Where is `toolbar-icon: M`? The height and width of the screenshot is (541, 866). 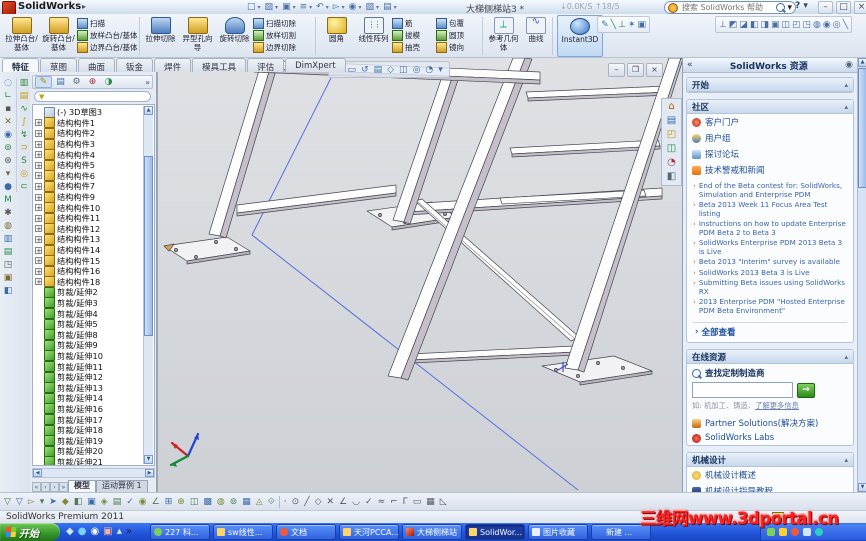 toolbar-icon: M is located at coordinates (8, 200).